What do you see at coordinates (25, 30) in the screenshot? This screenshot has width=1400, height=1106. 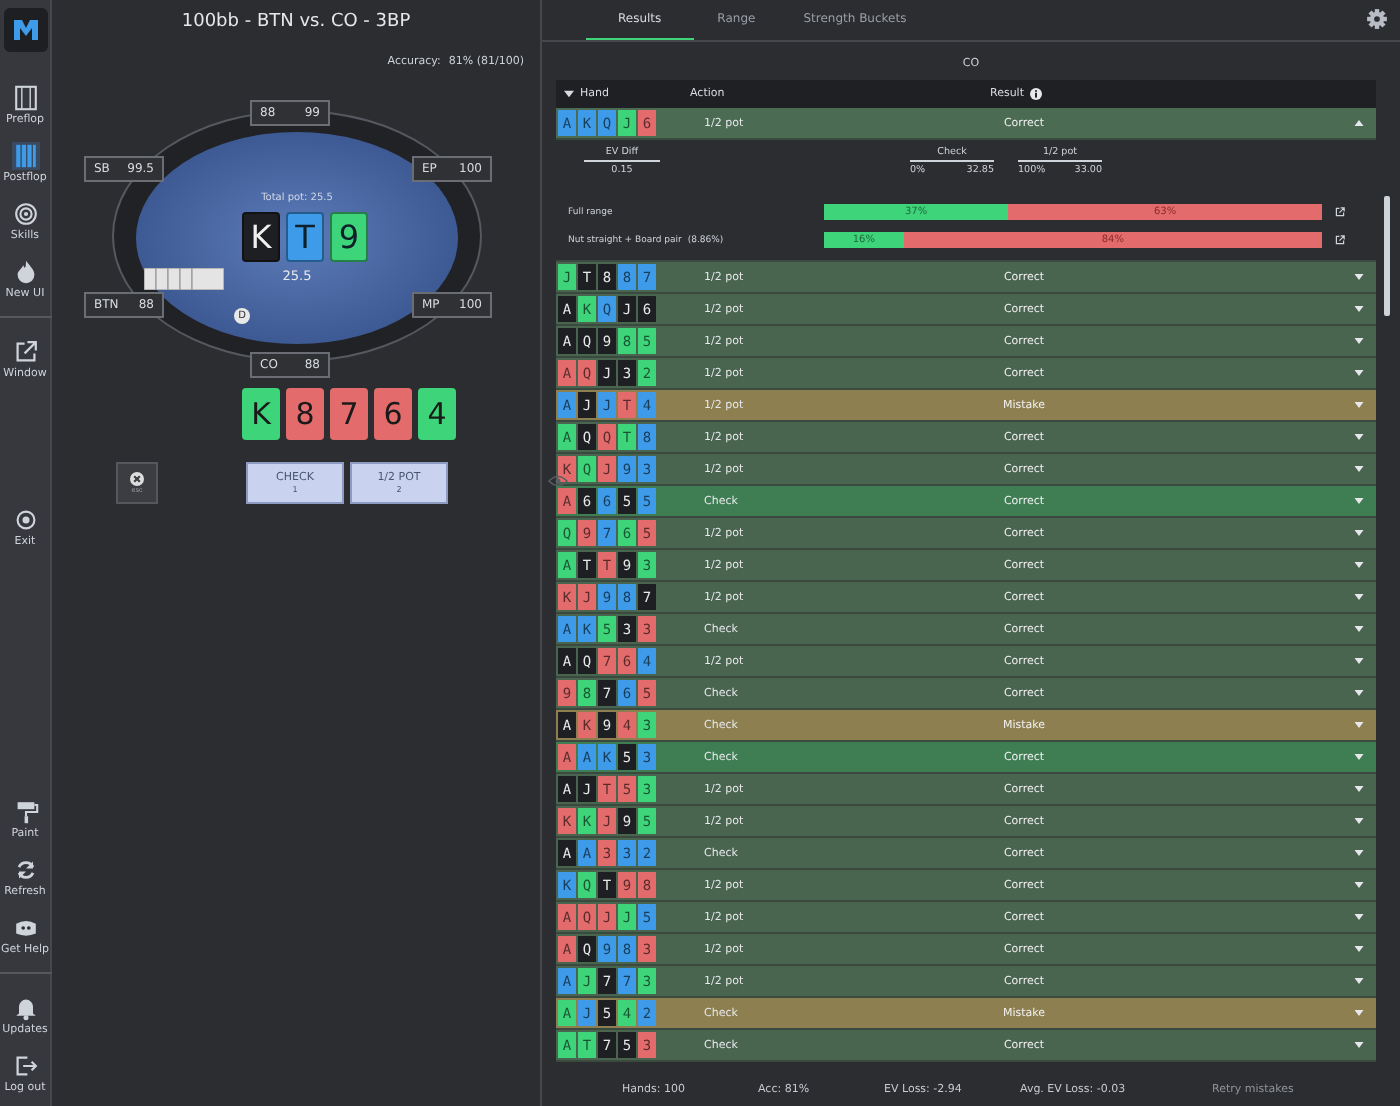 I see `app-logo-icon` at bounding box center [25, 30].